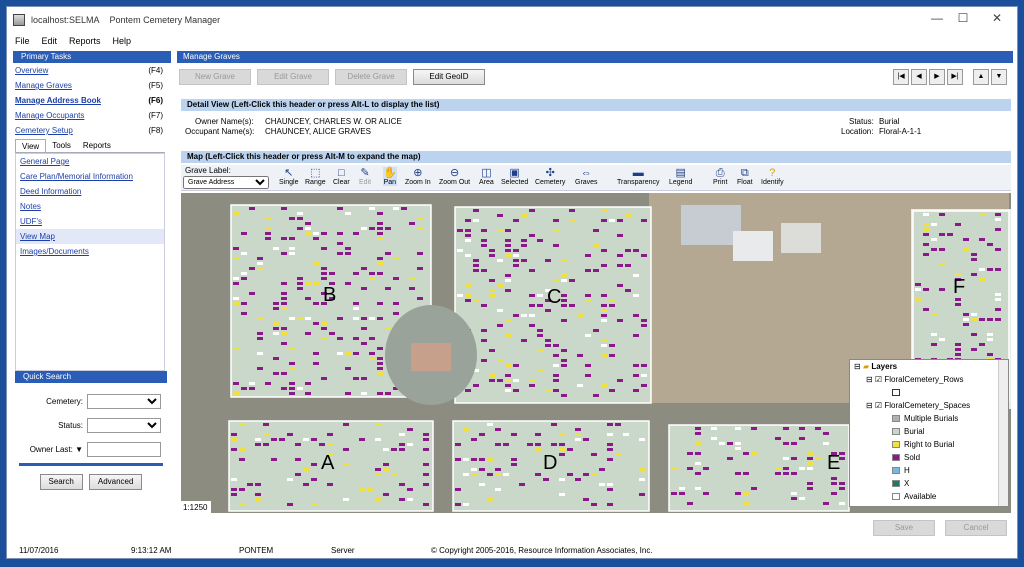 The height and width of the screenshot is (567, 1024). Describe the element at coordinates (875, 366) in the screenshot. I see `layers-root: ⊟ ▰ Layers` at that location.